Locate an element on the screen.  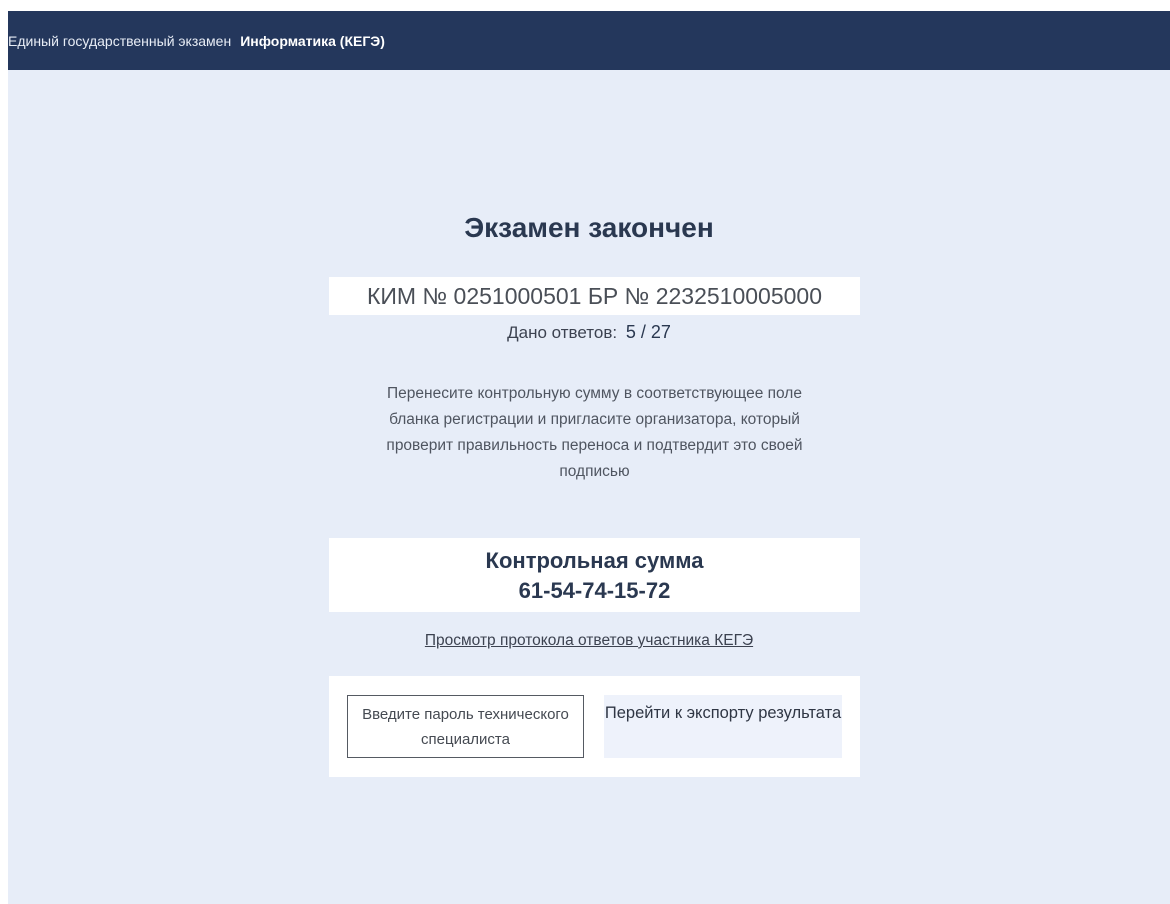
answers-count: Дано ответов: 5 / 27 is located at coordinates (589, 332).